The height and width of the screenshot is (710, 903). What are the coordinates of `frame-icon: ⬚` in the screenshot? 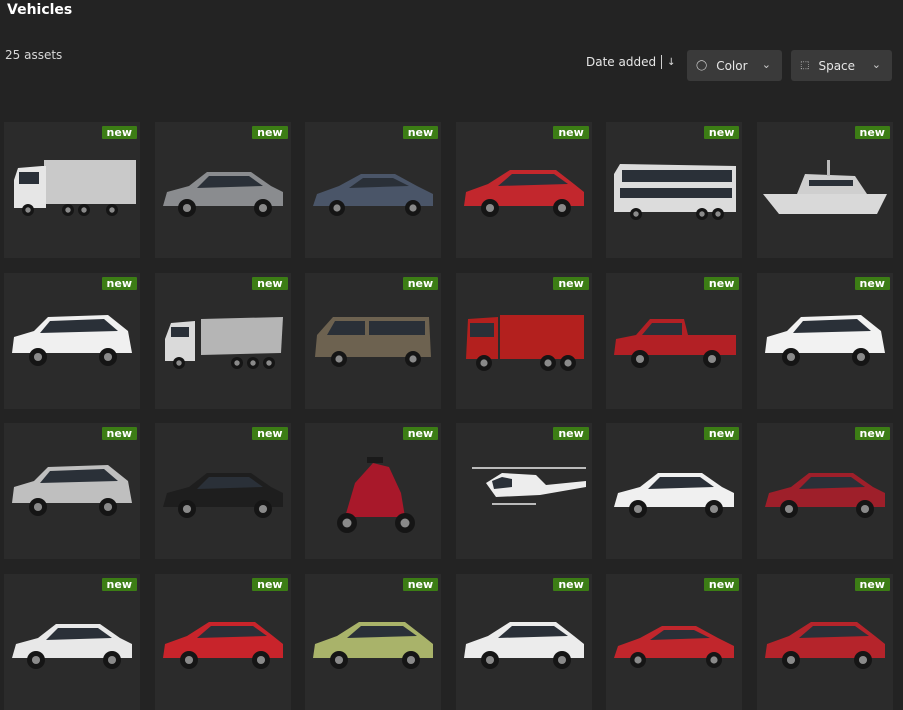 It's located at (805, 65).